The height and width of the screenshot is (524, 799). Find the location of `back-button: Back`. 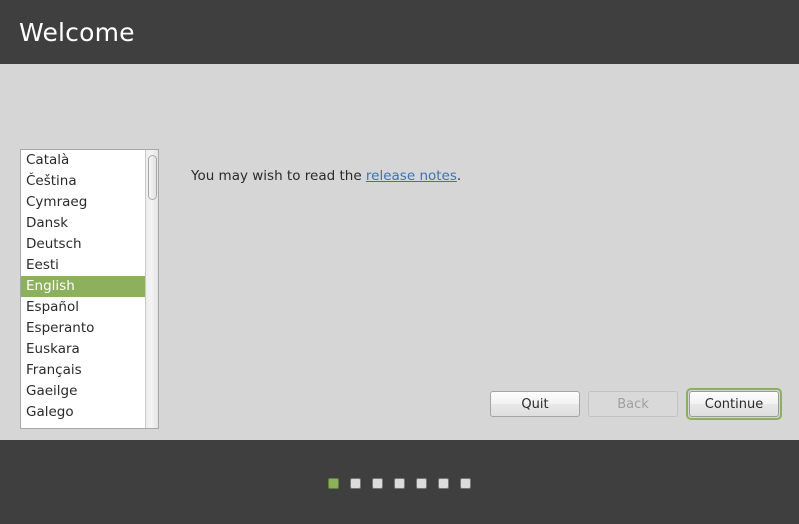

back-button: Back is located at coordinates (633, 404).